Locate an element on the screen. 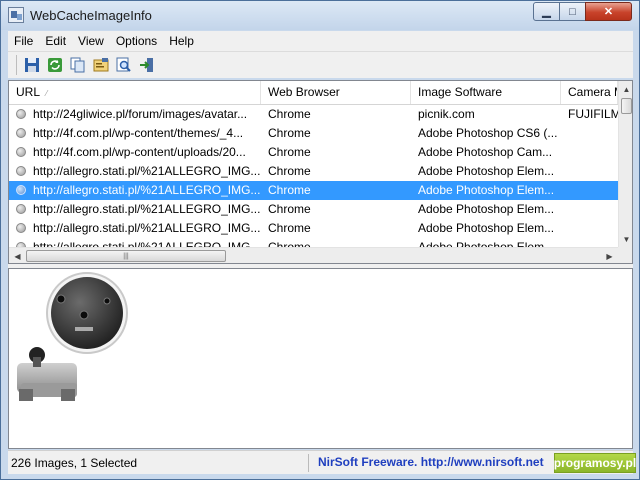  toolbar-separator is located at coordinates (16, 65).